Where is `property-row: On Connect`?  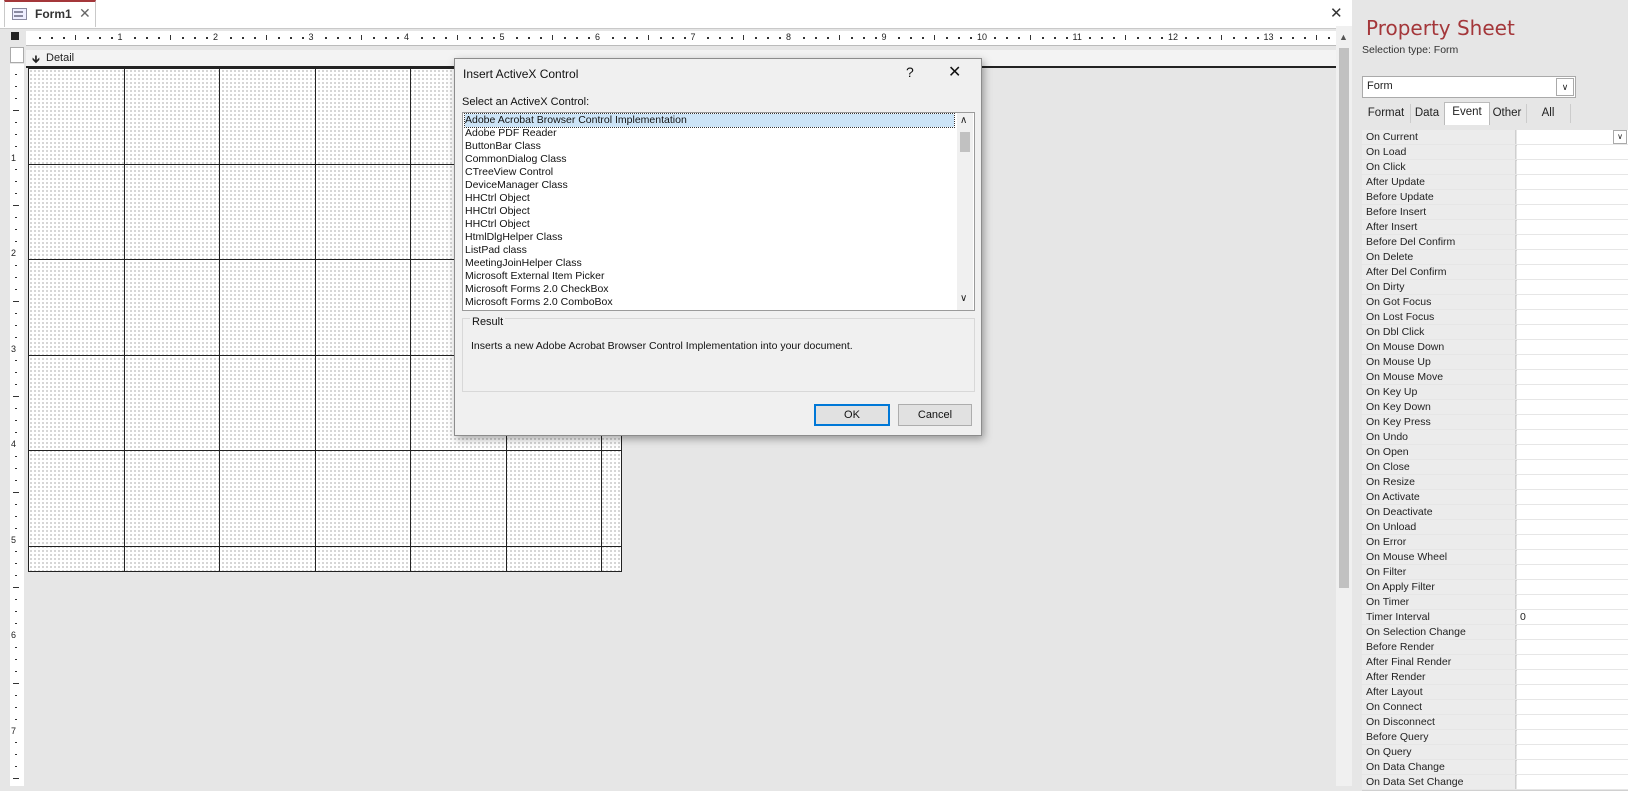 property-row: On Connect is located at coordinates (1495, 708).